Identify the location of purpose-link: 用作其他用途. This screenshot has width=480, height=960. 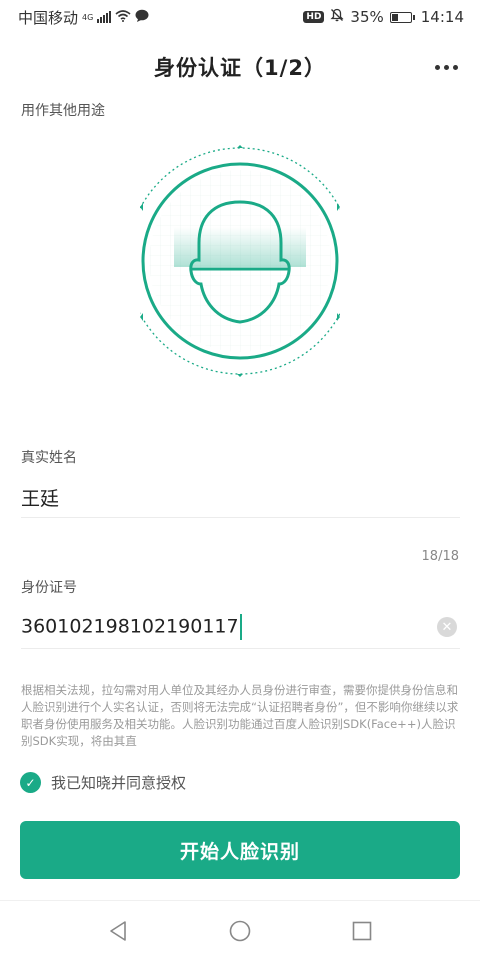
(63, 110).